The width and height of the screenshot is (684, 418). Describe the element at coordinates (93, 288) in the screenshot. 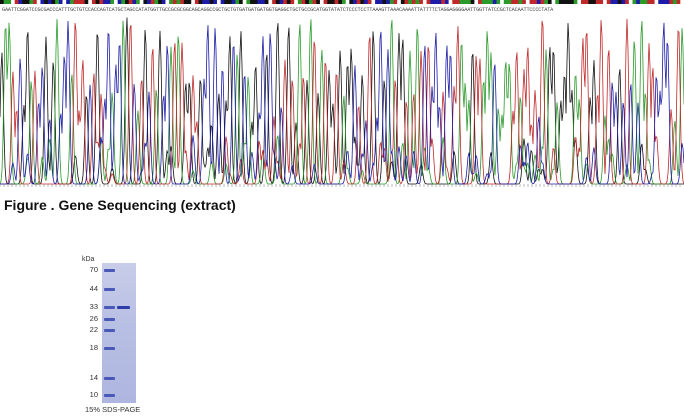

I see `mw-label-44: 44` at that location.